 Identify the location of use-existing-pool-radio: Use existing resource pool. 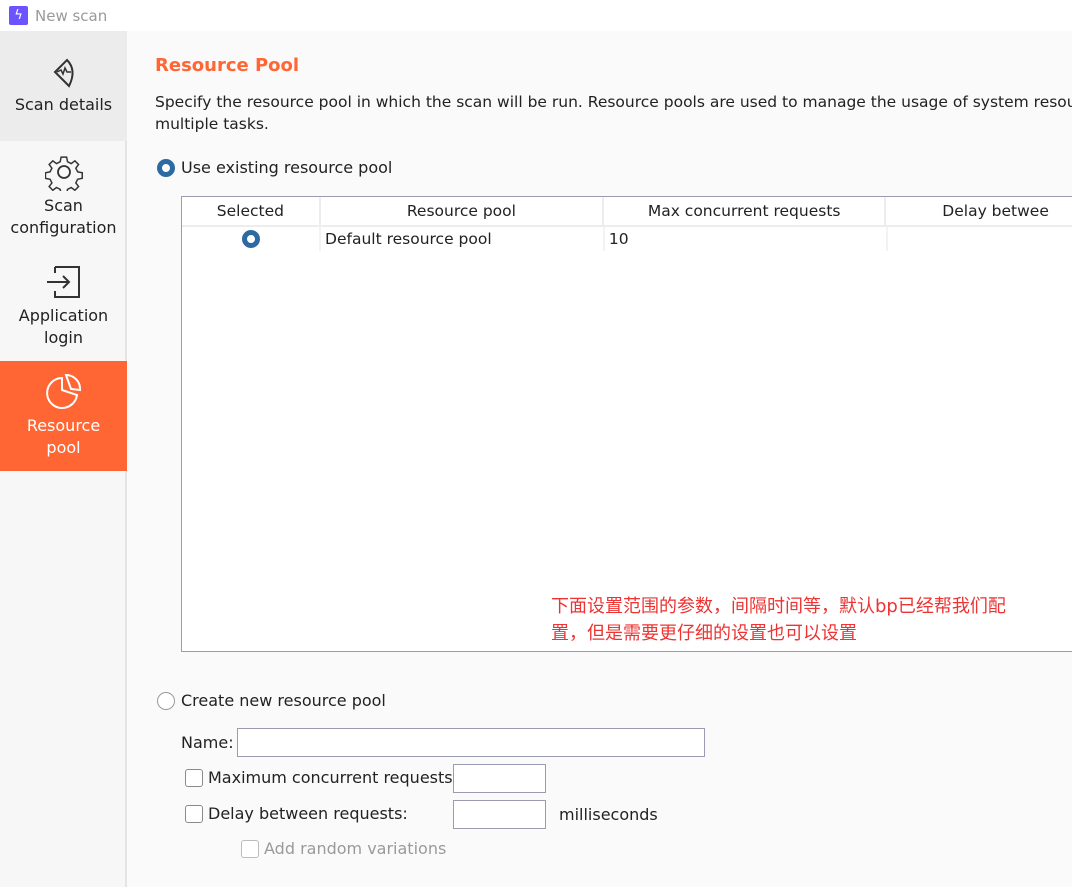
(274, 167).